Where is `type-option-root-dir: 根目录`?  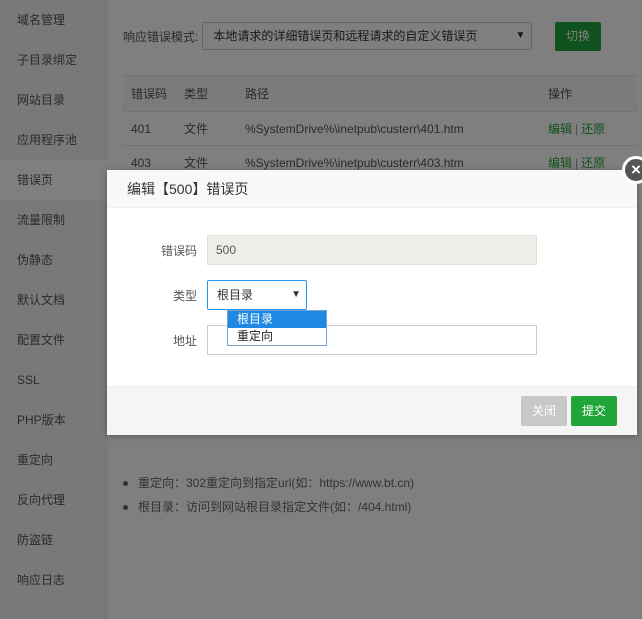
type-option-root-dir: 根目录 is located at coordinates (277, 319).